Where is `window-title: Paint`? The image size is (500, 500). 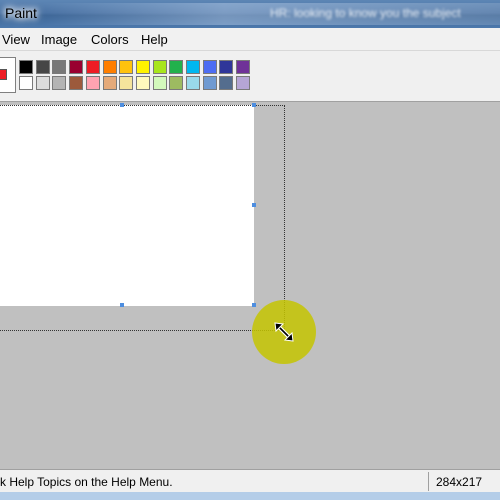 window-title: Paint is located at coordinates (21, 13).